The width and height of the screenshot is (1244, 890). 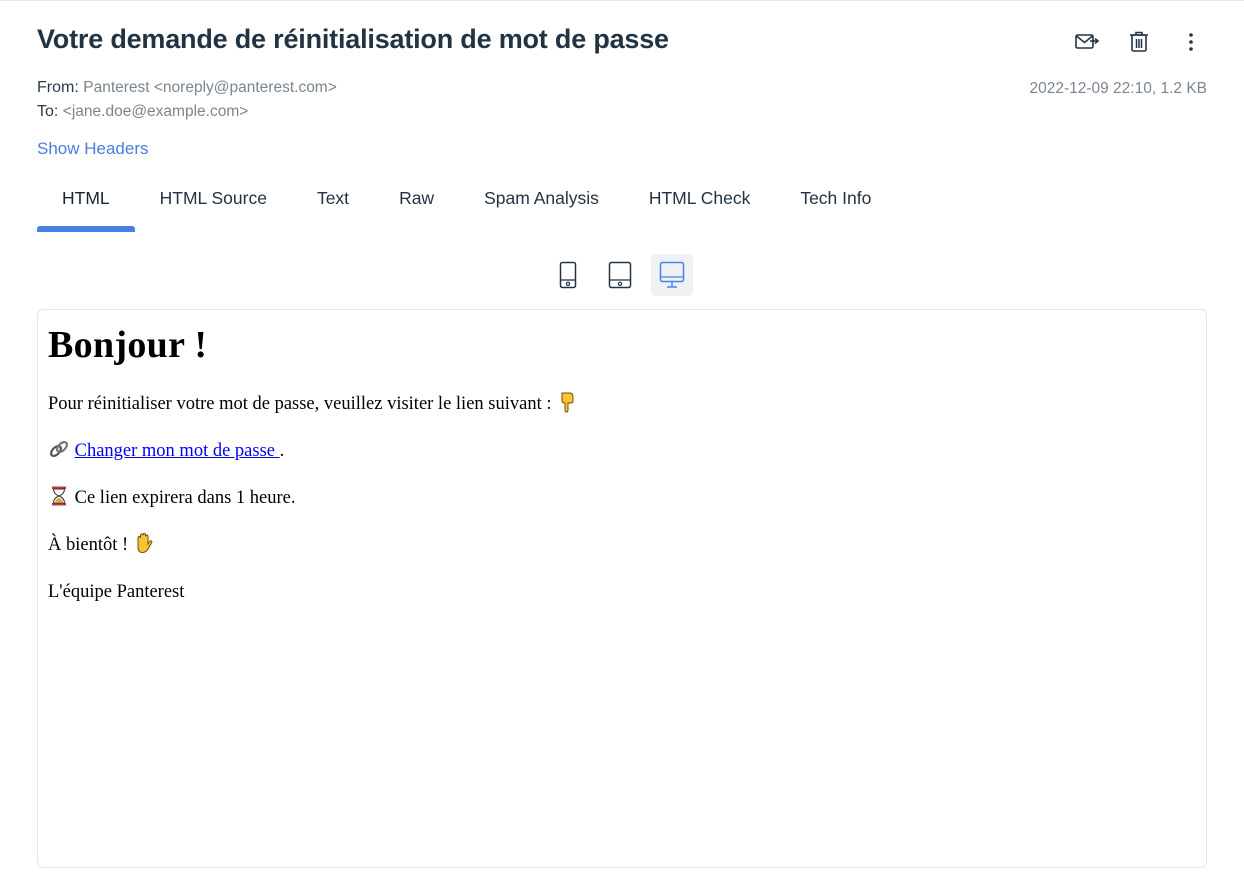 What do you see at coordinates (59, 496) in the screenshot?
I see `hourglass-emoji-icon` at bounding box center [59, 496].